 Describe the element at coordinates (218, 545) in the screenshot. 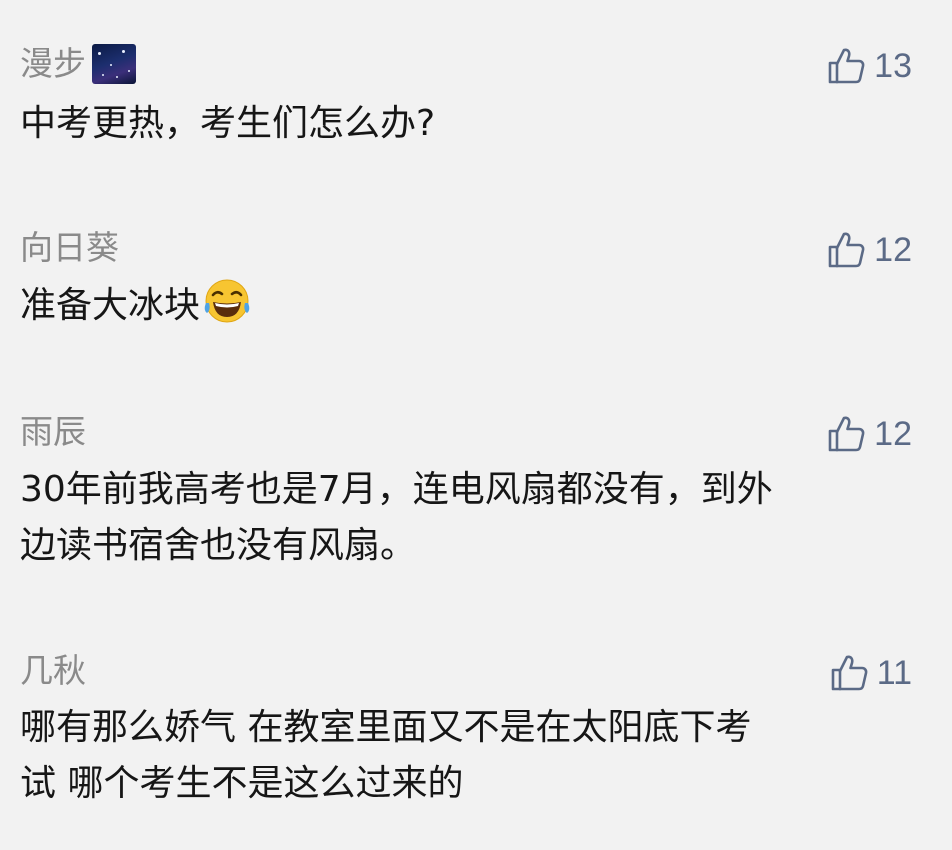

I see `comment-text-line: 边读书宿舍也没有风扇。` at that location.